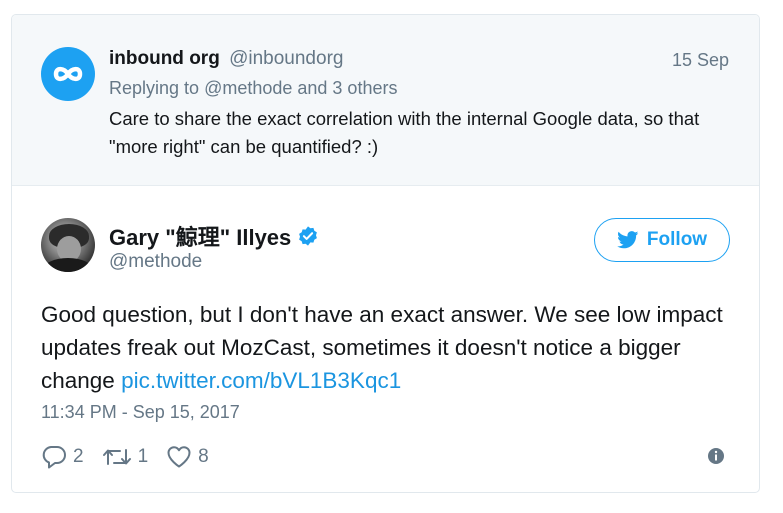 Image resolution: width=783 pixels, height=513 pixels. What do you see at coordinates (68, 245) in the screenshot?
I see `avatar` at bounding box center [68, 245].